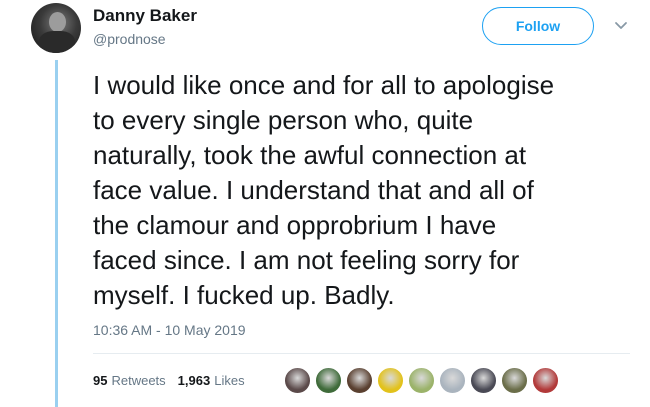 Image resolution: width=650 pixels, height=407 pixels. Describe the element at coordinates (57, 42) in the screenshot. I see `avatar-body` at that location.